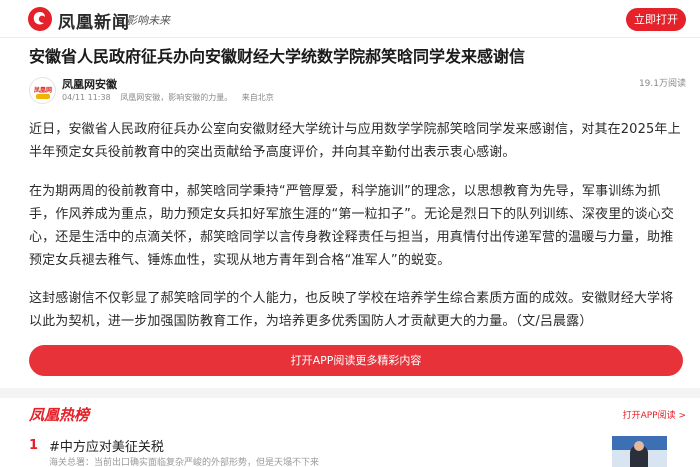  Describe the element at coordinates (654, 414) in the screenshot. I see `hot-open-app-link: 打开APP阅读 >` at that location.